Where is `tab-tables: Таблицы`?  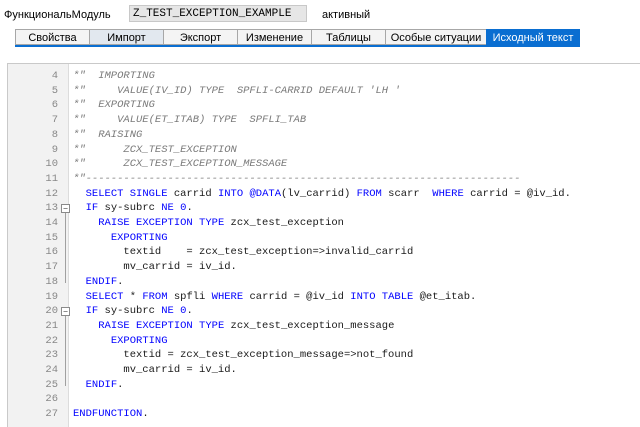 tab-tables: Таблицы is located at coordinates (348, 37).